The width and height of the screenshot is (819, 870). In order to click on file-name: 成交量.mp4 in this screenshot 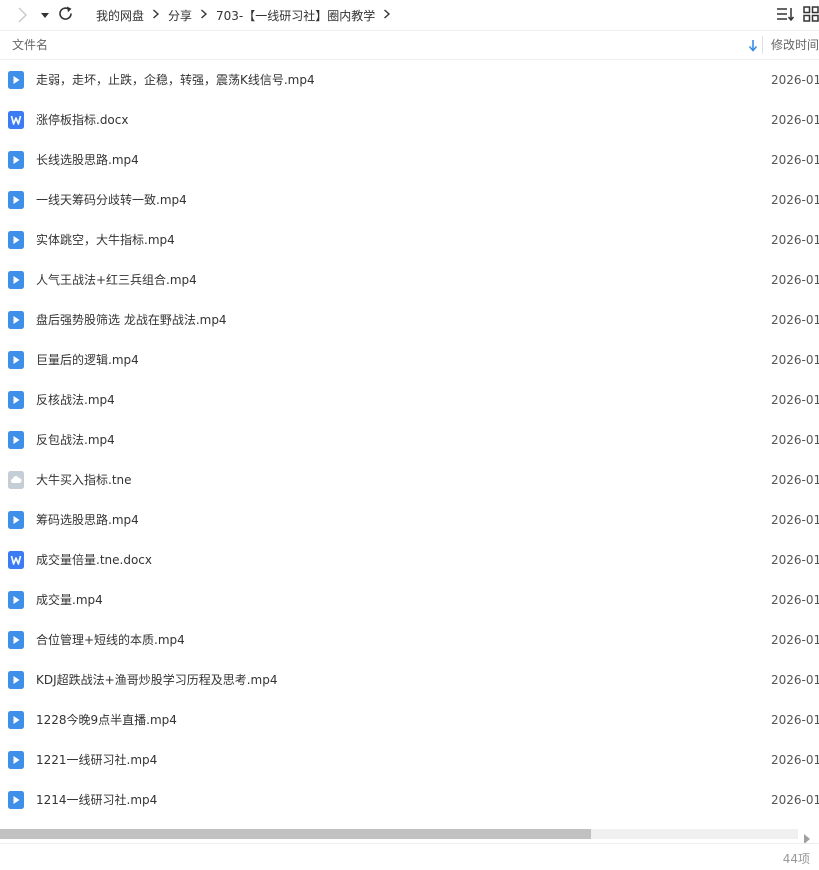, I will do `click(69, 600)`.